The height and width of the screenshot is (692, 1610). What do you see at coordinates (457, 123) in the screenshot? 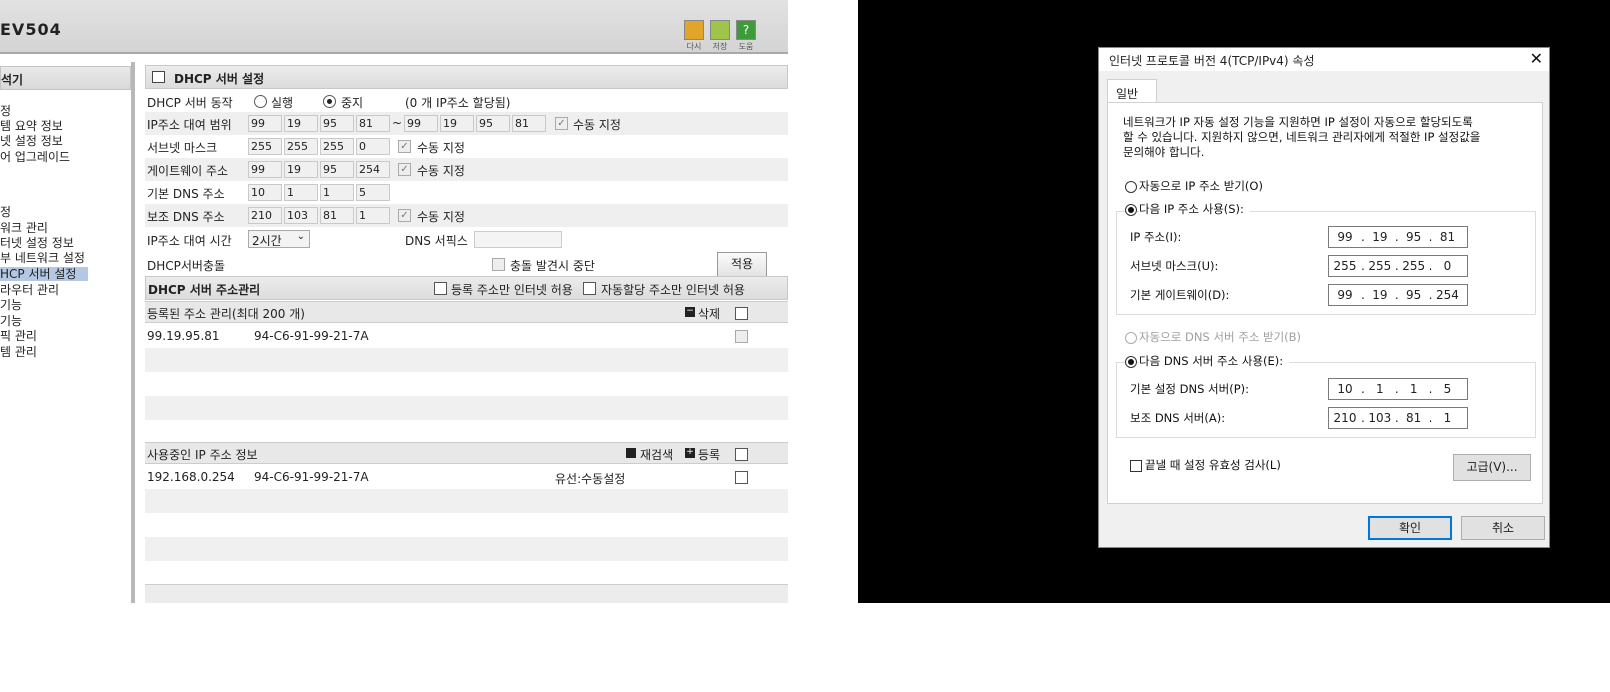
I see `range-end-octet: 19` at bounding box center [457, 123].